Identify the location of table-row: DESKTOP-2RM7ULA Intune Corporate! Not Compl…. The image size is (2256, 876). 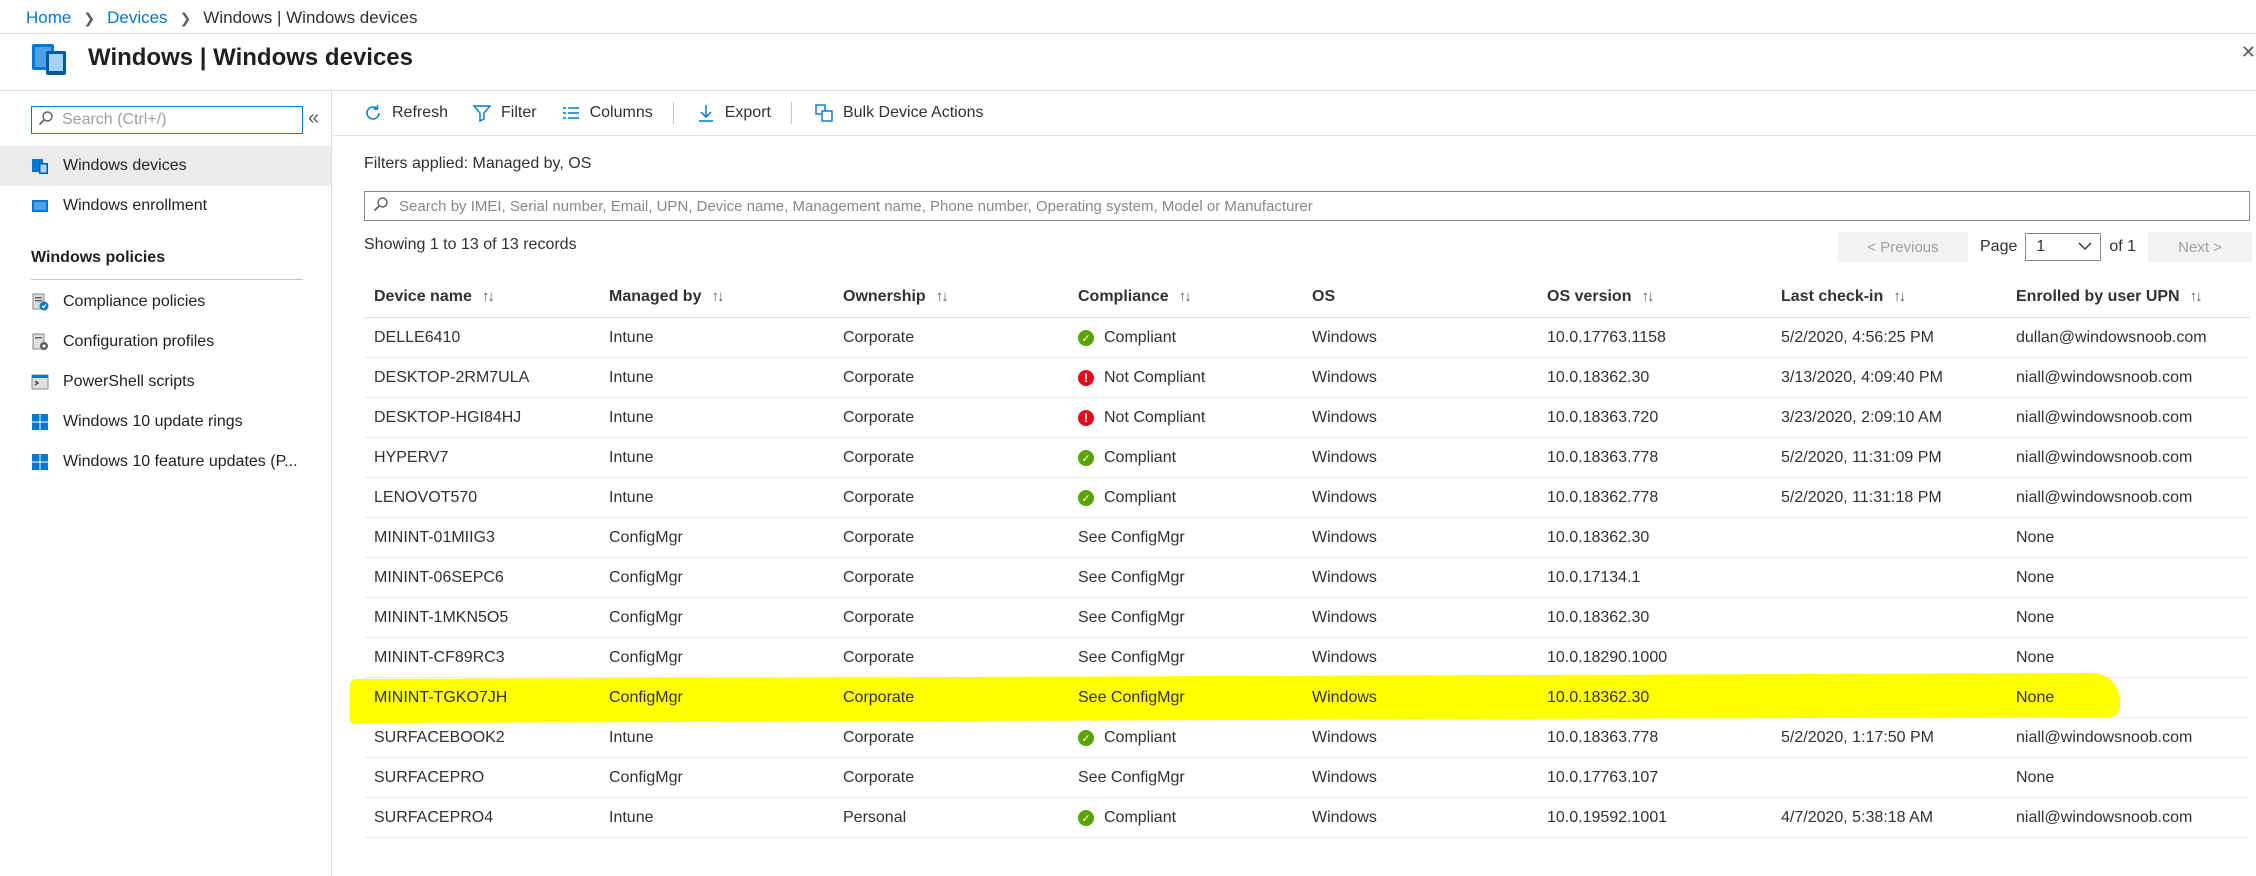
(1307, 378).